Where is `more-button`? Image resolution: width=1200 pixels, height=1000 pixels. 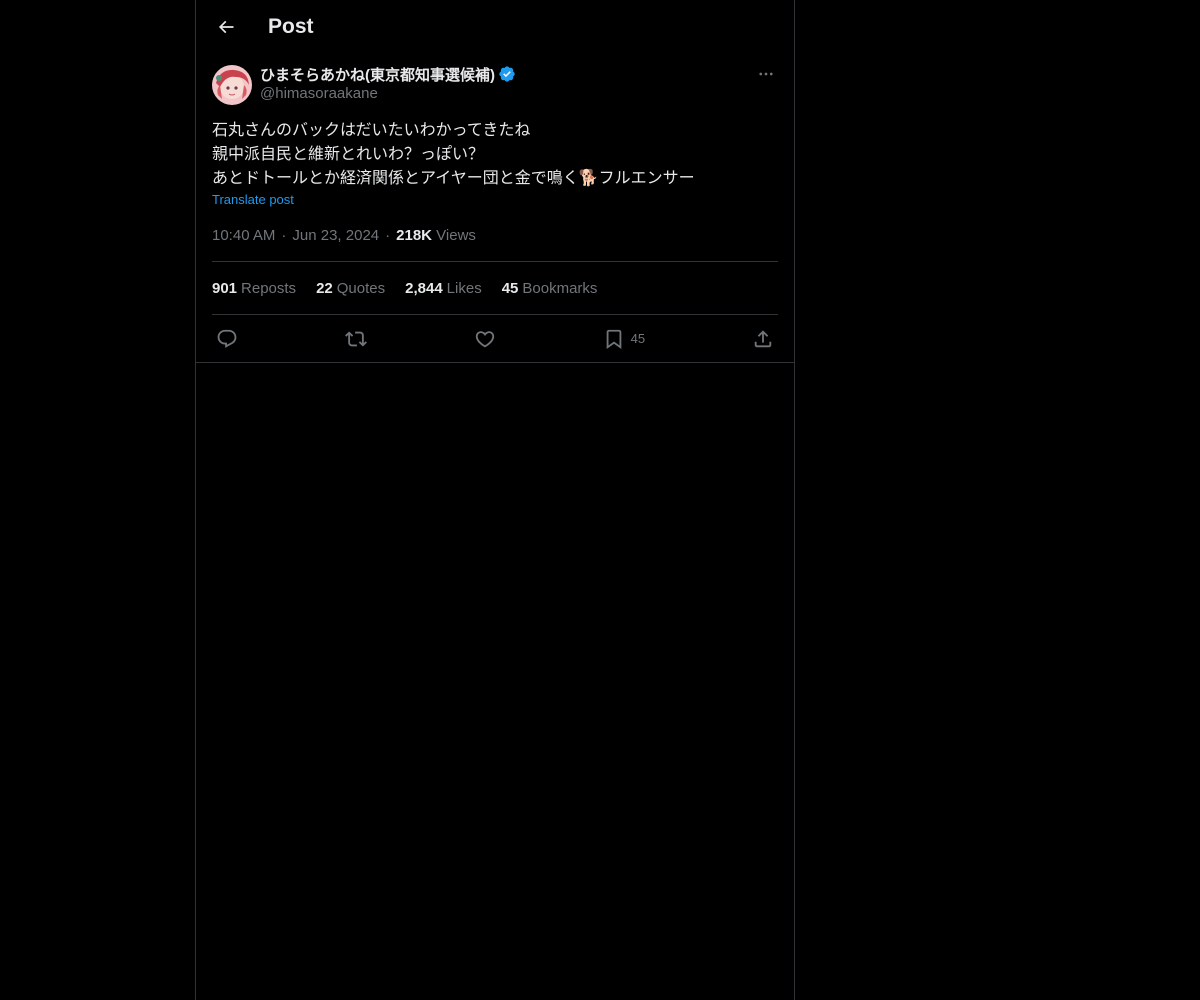
more-button is located at coordinates (766, 74).